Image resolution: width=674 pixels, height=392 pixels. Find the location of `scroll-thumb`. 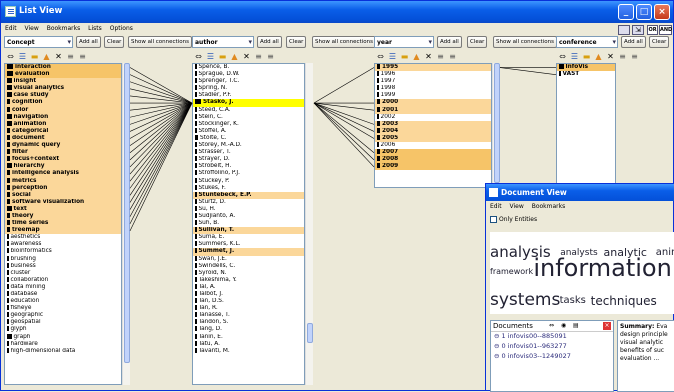

scroll-thumb is located at coordinates (127, 213).